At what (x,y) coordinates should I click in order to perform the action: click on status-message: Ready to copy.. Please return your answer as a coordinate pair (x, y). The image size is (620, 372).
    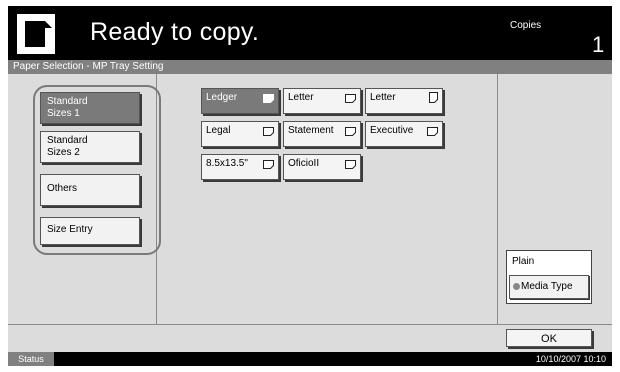
    Looking at the image, I should click on (175, 32).